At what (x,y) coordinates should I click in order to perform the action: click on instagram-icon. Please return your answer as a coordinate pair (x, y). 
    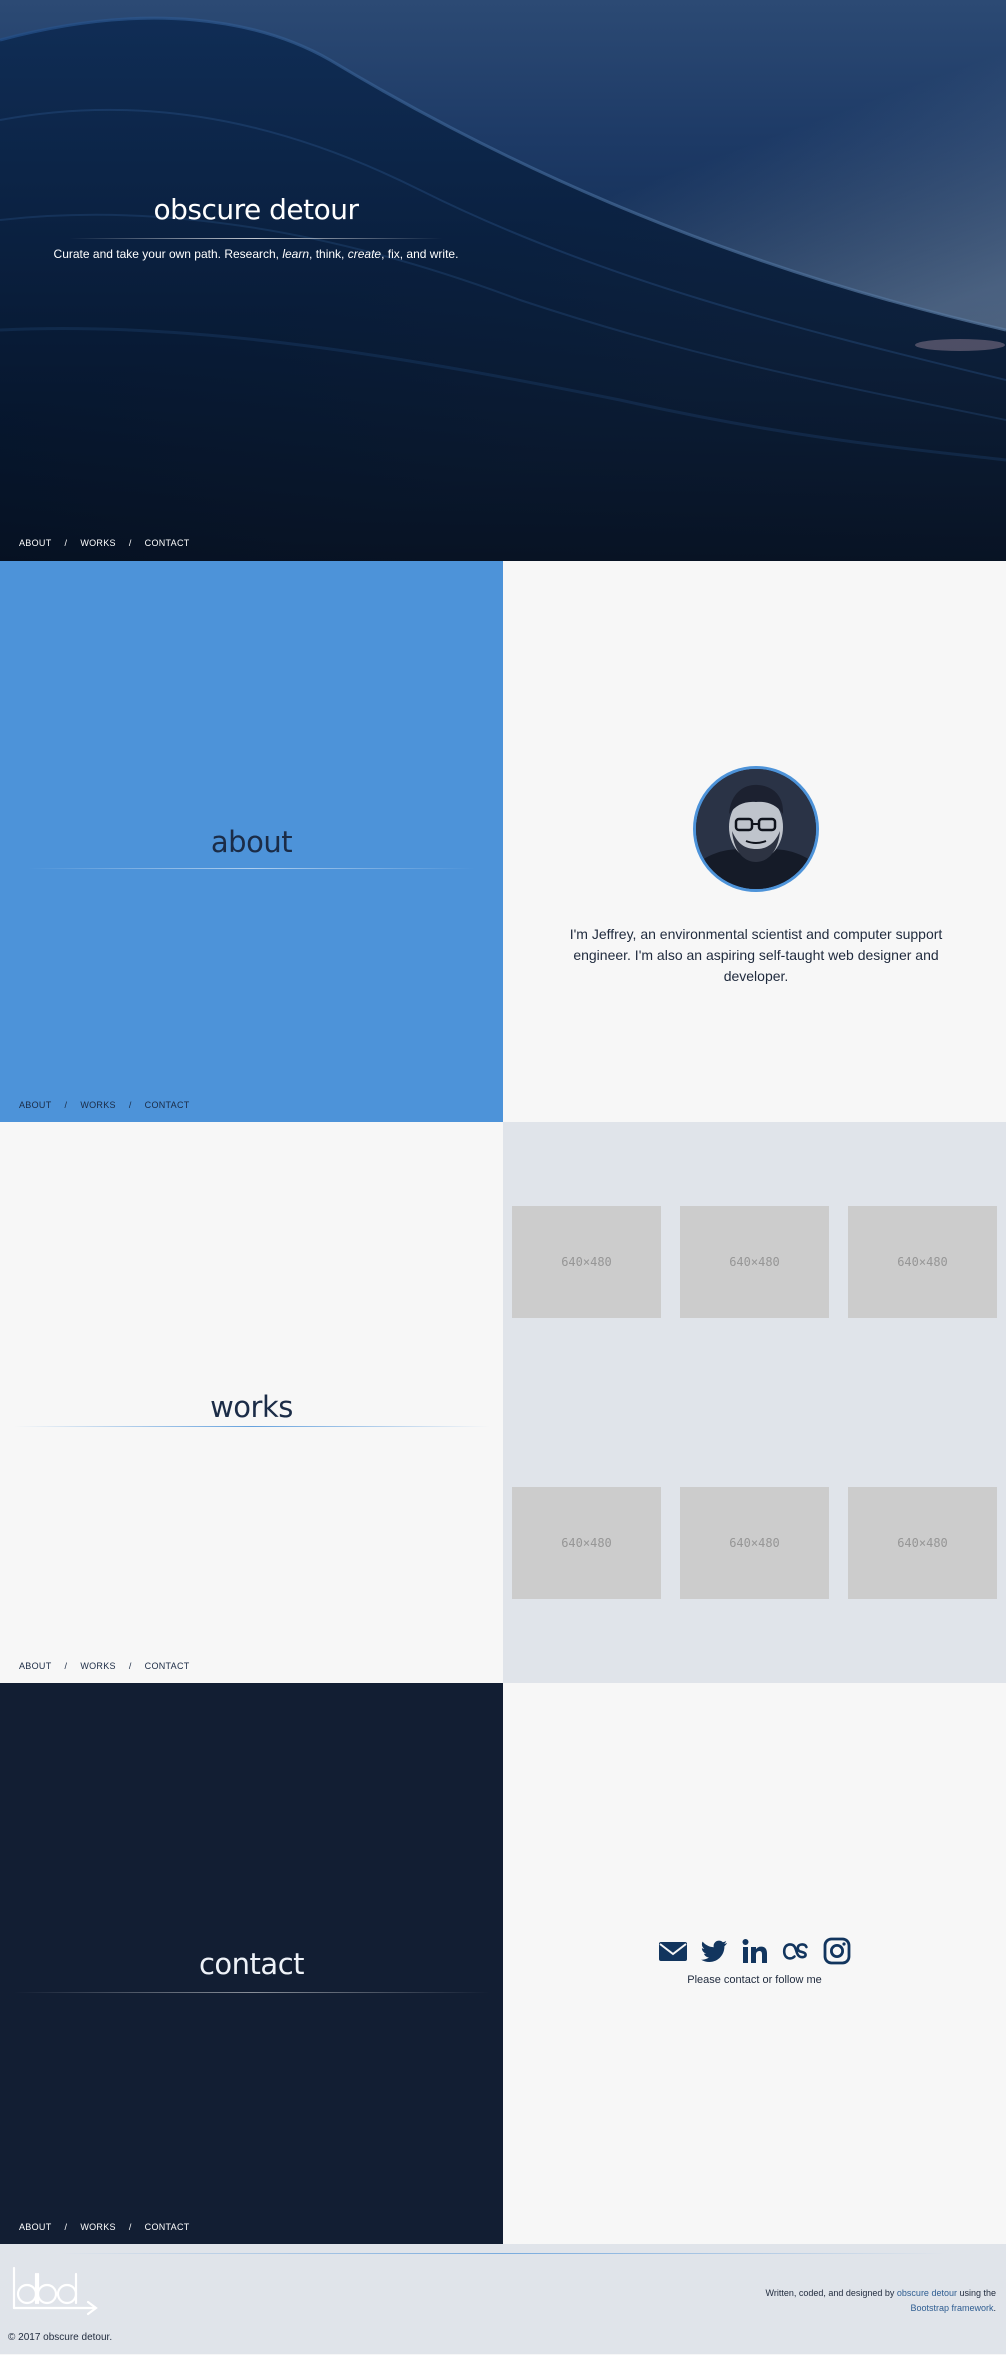
    Looking at the image, I should click on (837, 1951).